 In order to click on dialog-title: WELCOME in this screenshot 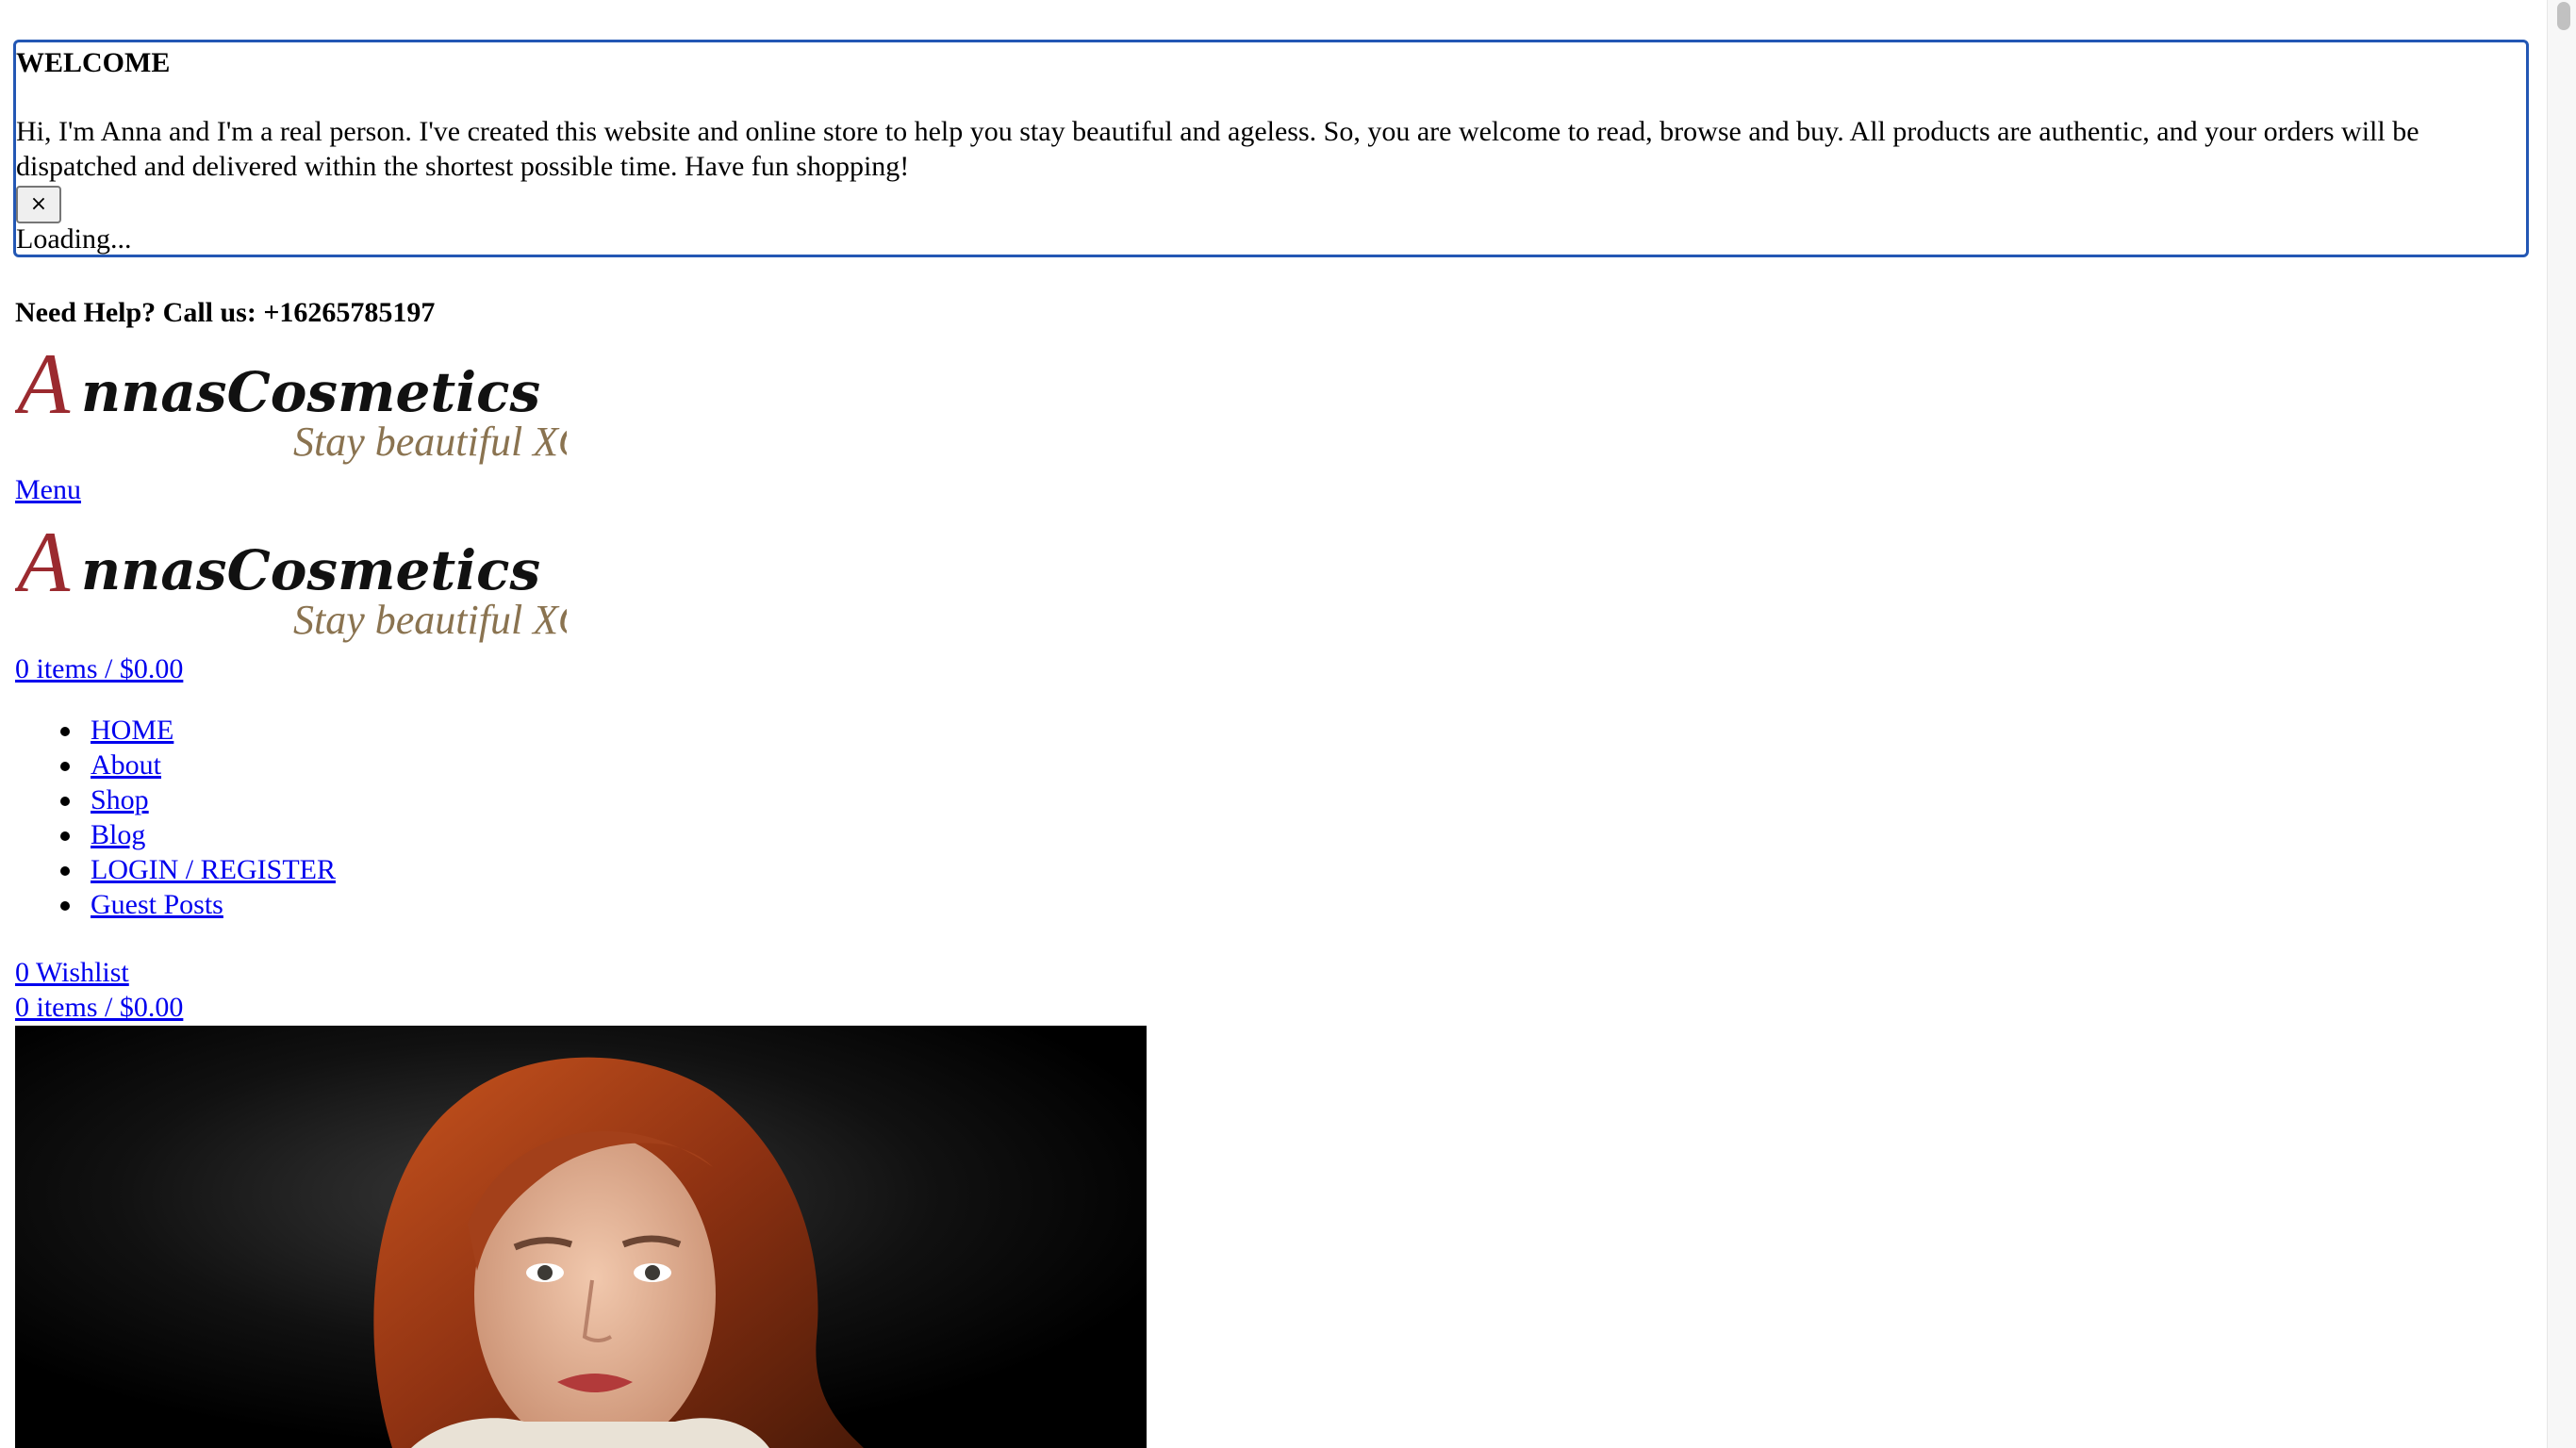, I will do `click(93, 62)`.